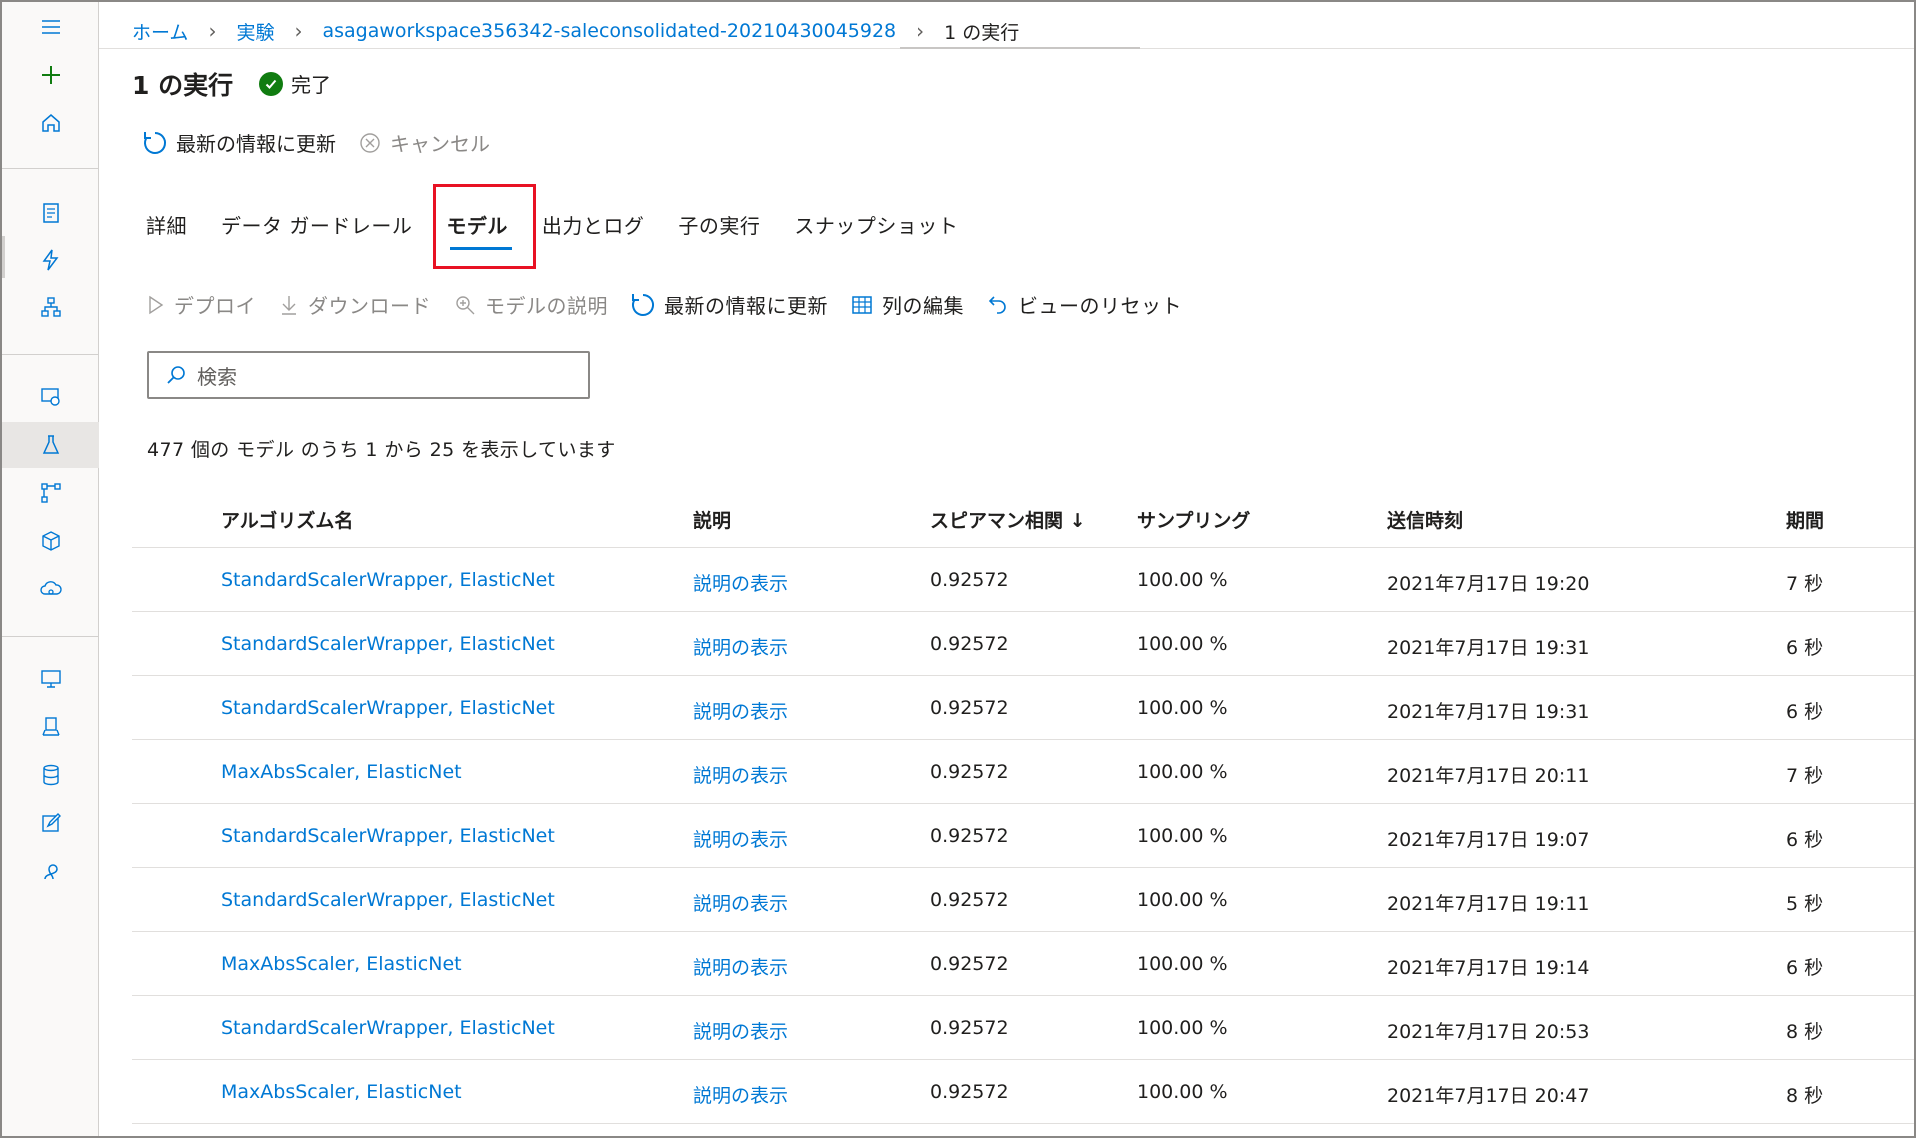 The image size is (1916, 1138). I want to click on run-status: 完了, so click(295, 83).